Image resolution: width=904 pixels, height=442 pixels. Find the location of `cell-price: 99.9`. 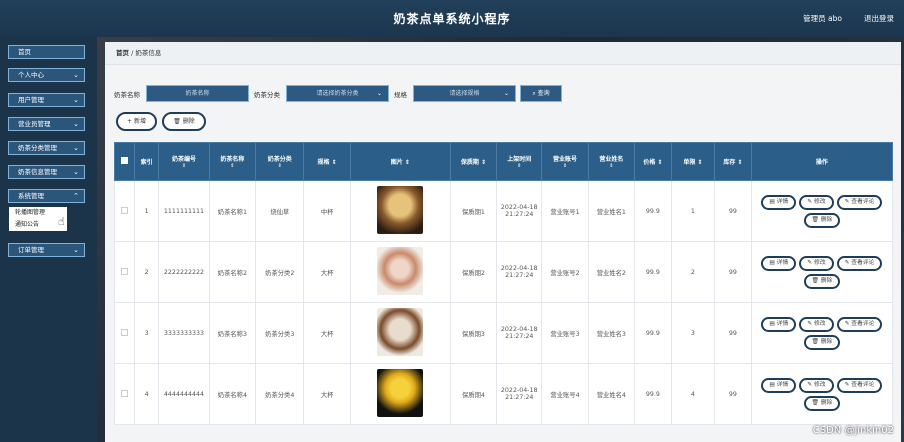

cell-price: 99.9 is located at coordinates (652, 211).